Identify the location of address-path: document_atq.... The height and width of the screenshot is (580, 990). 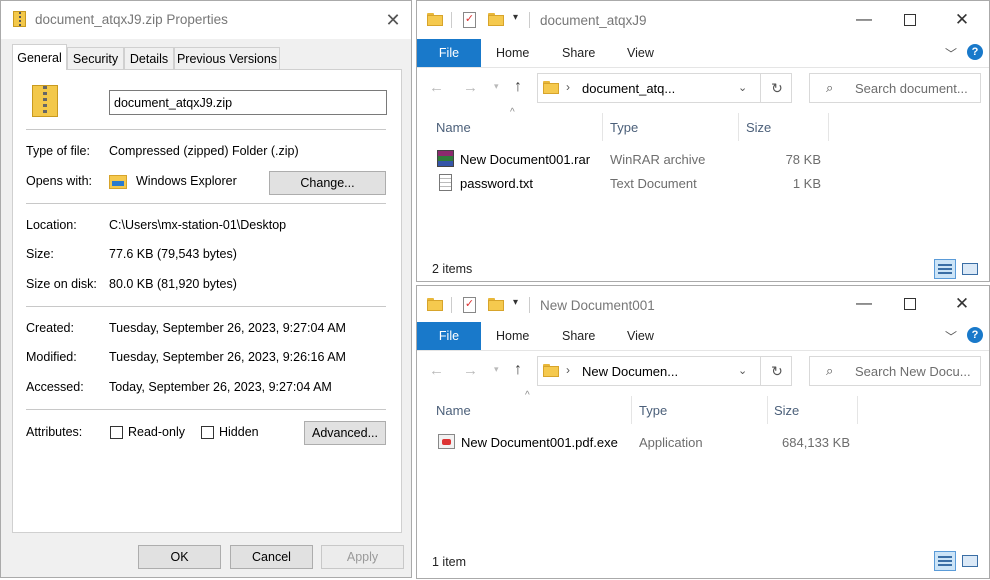
(629, 88).